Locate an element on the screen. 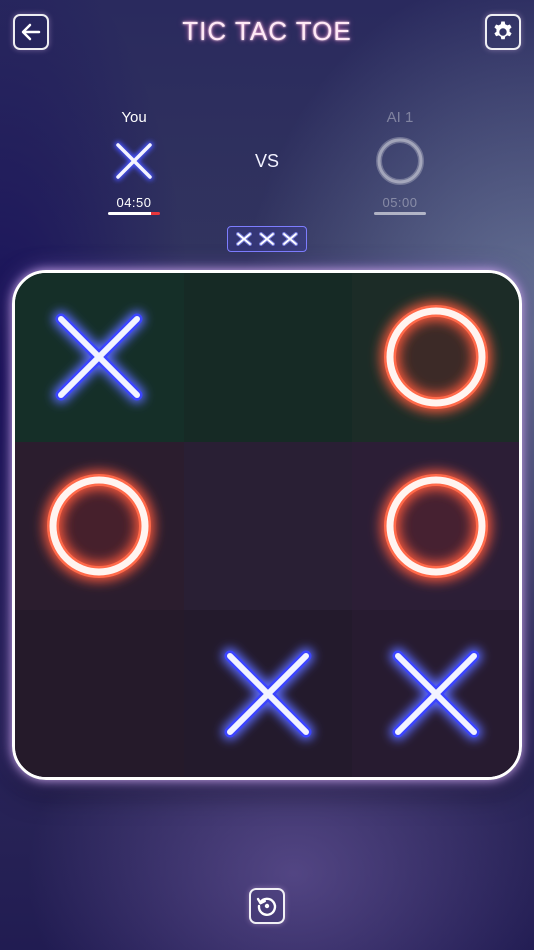  restart-button is located at coordinates (267, 906).